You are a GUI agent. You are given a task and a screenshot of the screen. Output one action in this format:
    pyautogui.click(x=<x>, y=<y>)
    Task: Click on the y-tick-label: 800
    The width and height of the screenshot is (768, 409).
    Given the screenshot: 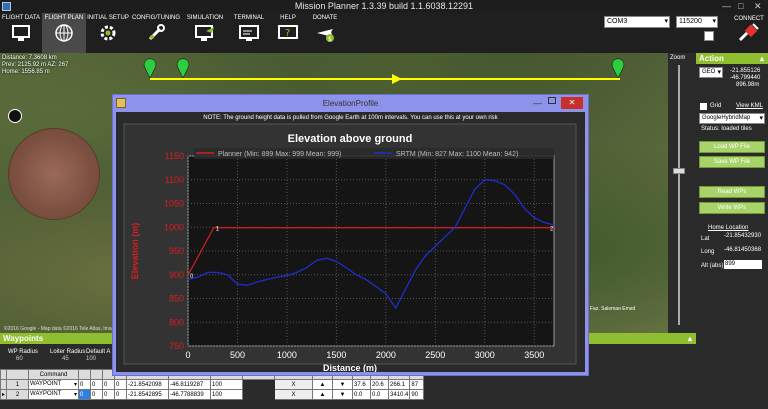 What is the action you would take?
    pyautogui.click(x=176, y=322)
    